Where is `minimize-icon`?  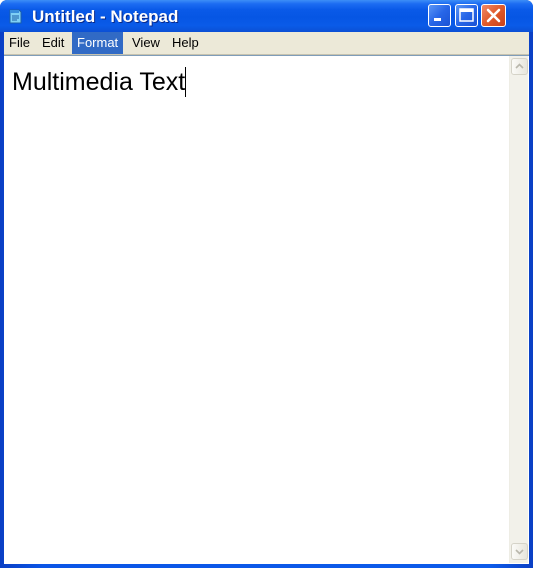
minimize-icon is located at coordinates (437, 19).